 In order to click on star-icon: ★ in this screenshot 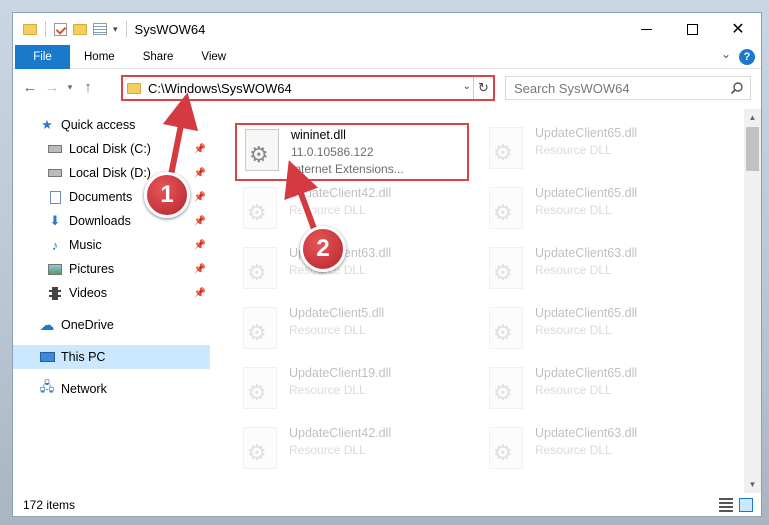, I will do `click(47, 124)`.